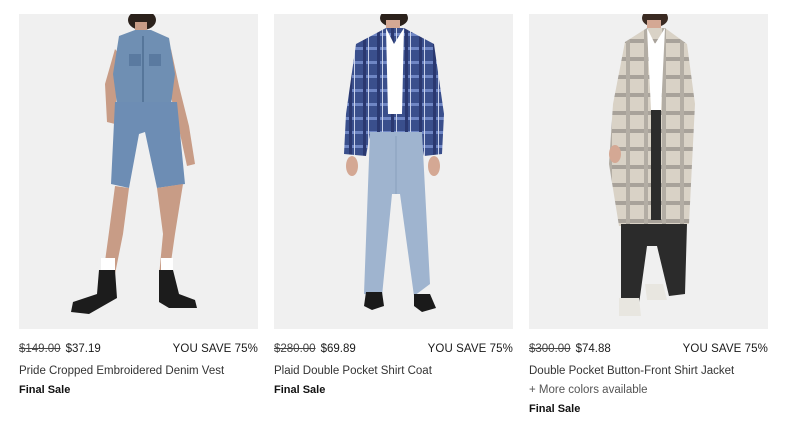  I want to click on more-colors-link: + More colors available, so click(648, 390).